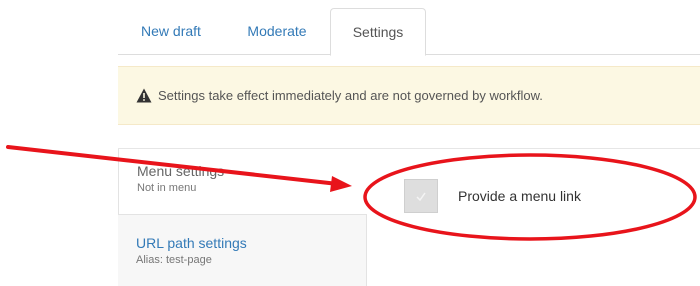 The width and height of the screenshot is (700, 286). Describe the element at coordinates (251, 243) in the screenshot. I see `vertical-tab-title: URL path settings` at that location.